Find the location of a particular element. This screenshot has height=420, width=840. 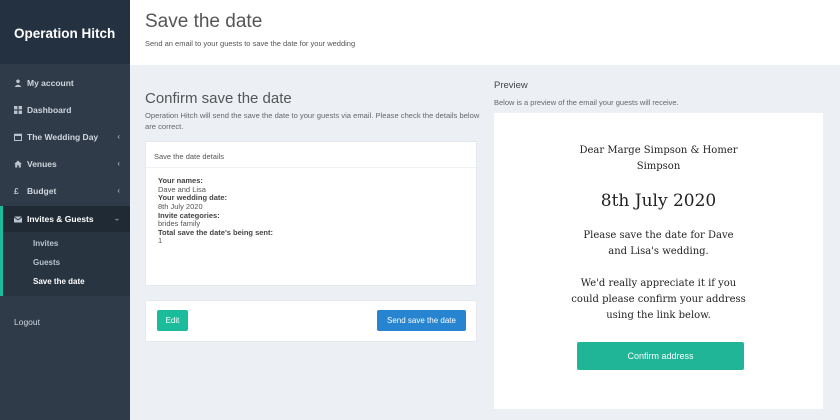

logout-link: Logout is located at coordinates (27, 322).